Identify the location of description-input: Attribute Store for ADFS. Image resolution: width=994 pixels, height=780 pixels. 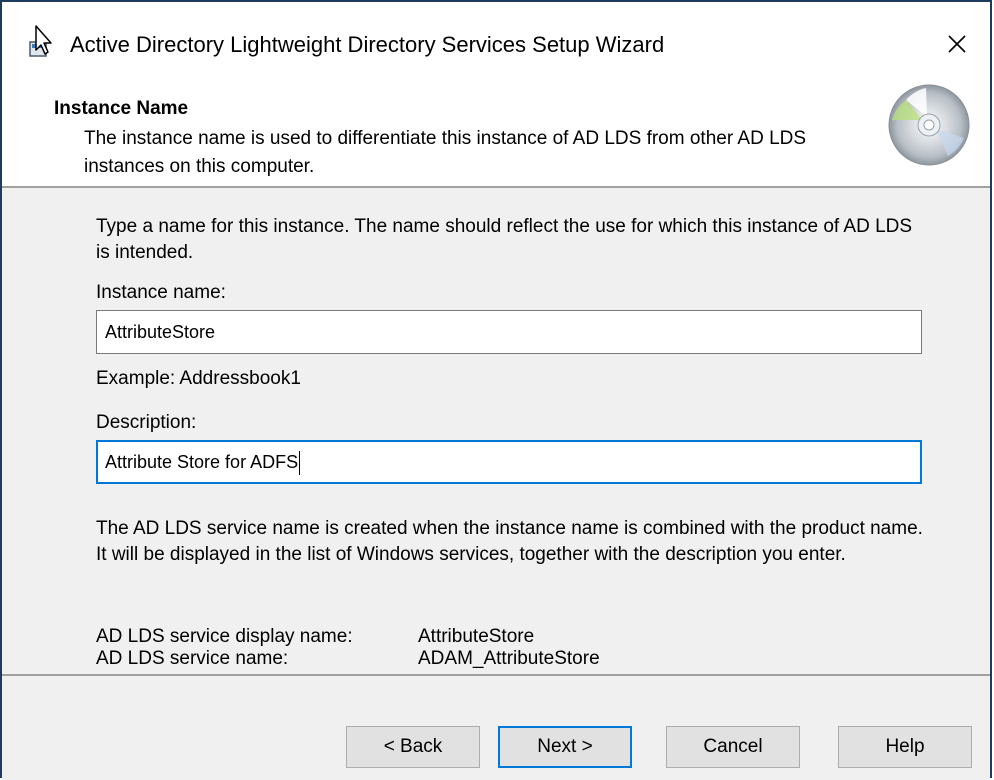
(509, 462).